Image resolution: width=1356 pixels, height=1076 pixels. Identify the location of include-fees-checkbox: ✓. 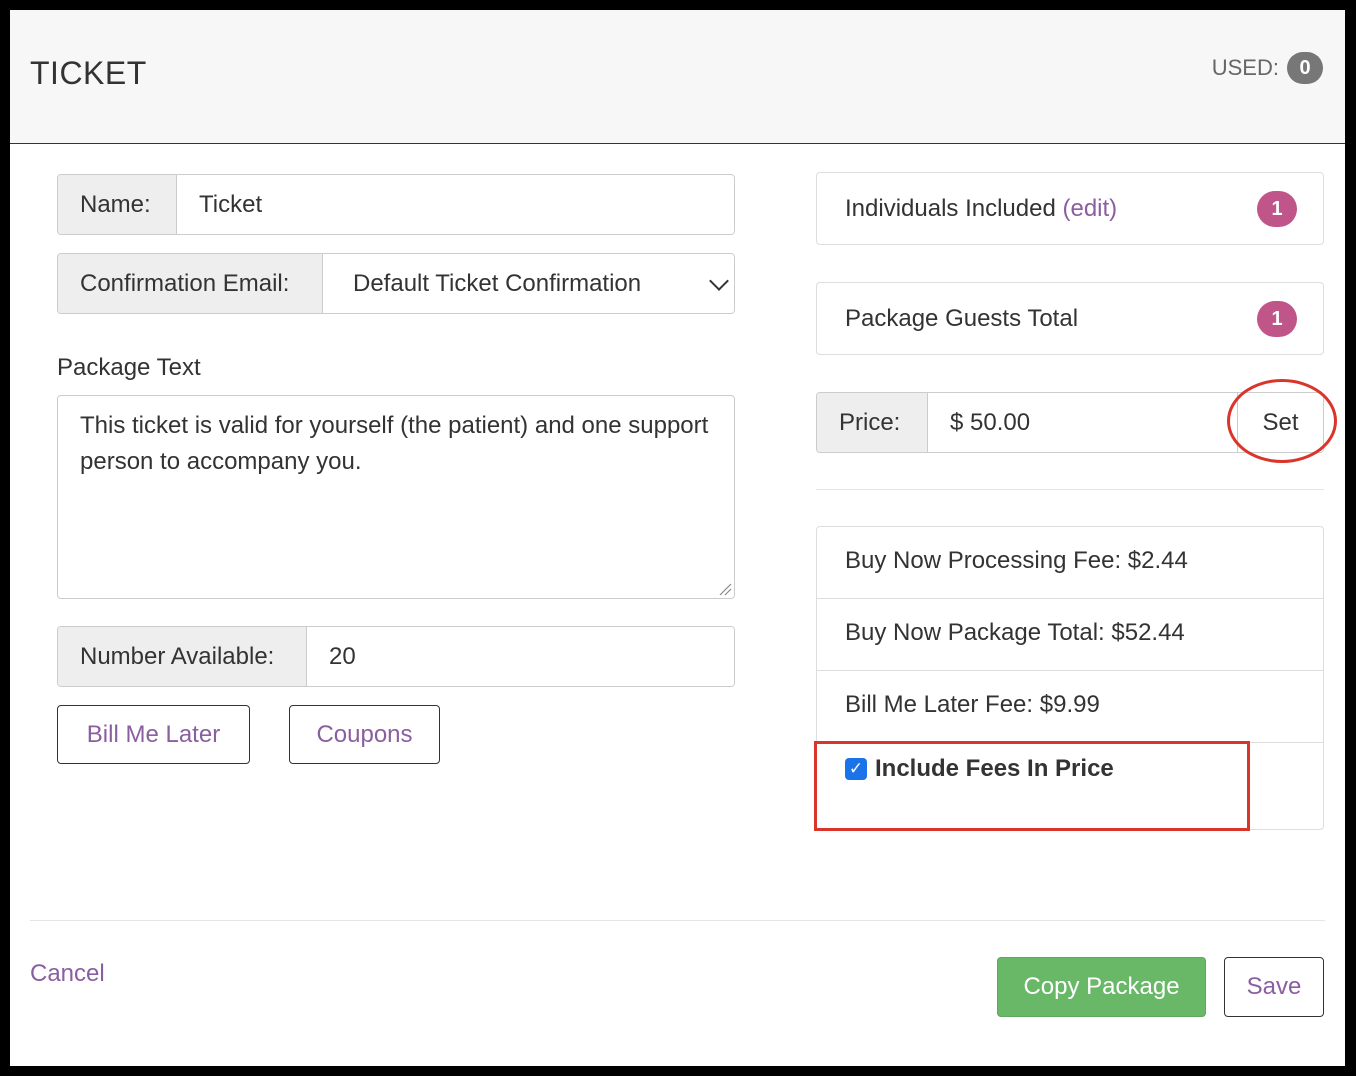
(856, 769).